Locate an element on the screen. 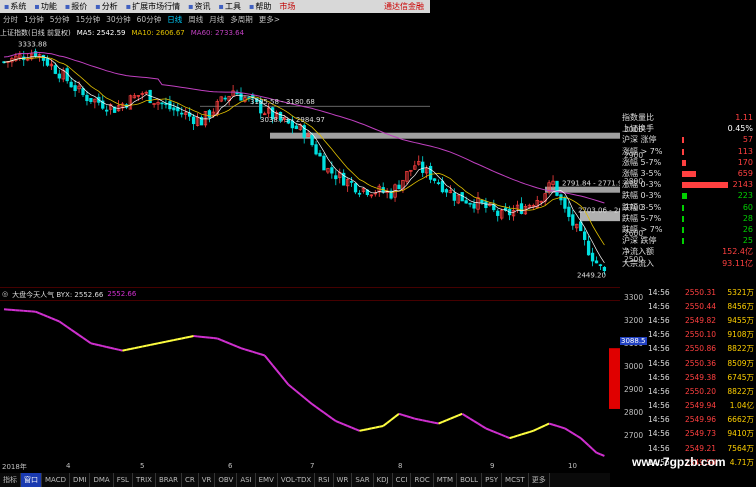 This screenshot has width=756, height=487. market-menu: 市场 is located at coordinates (287, 6).